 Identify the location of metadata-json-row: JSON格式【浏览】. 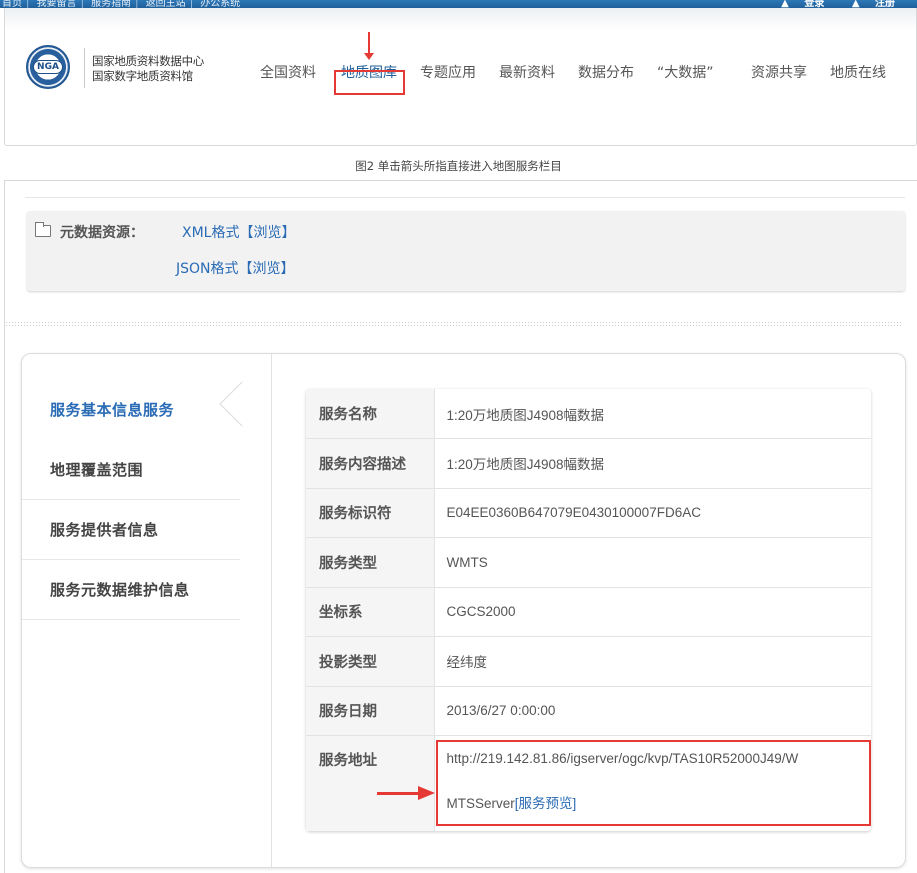
(235, 268).